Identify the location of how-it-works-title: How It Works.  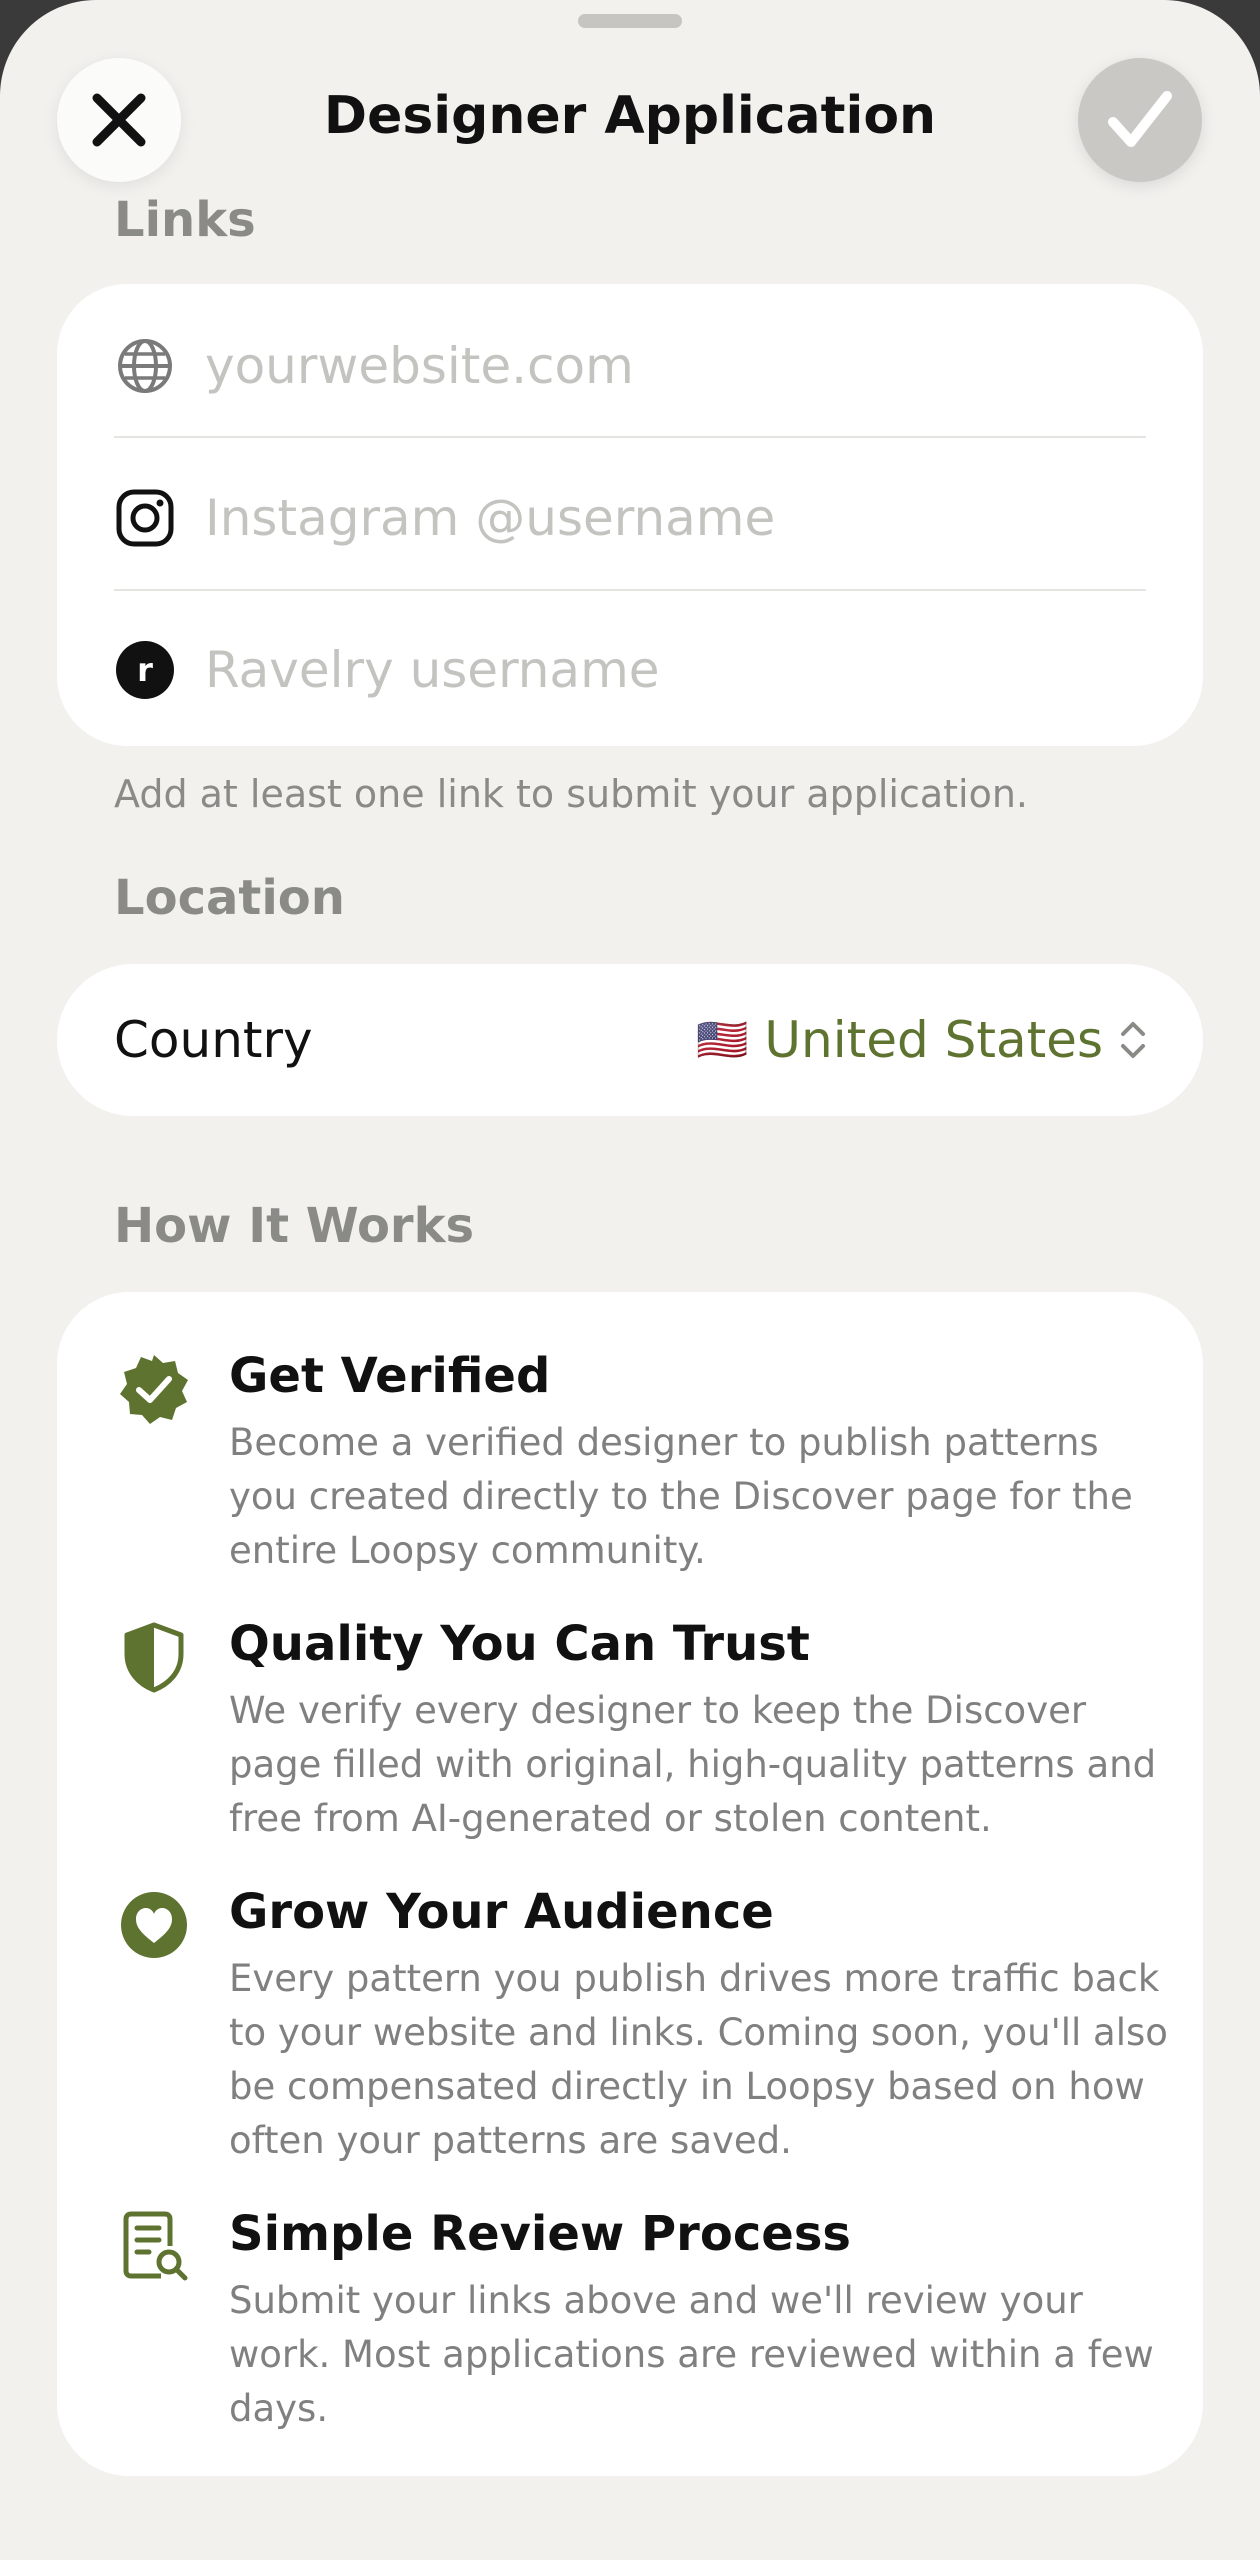
(294, 1226).